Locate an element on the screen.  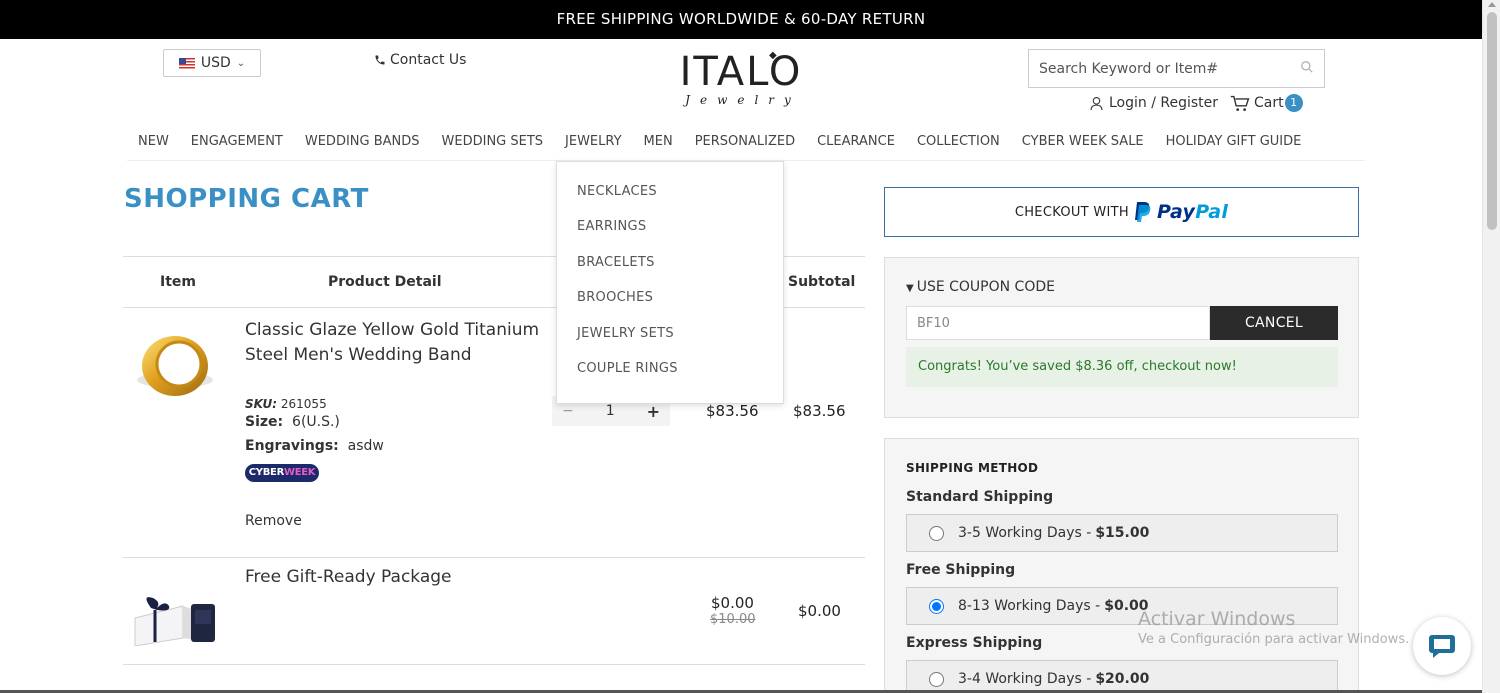
cyber-week-badge: CYBERWEEK is located at coordinates (282, 473).